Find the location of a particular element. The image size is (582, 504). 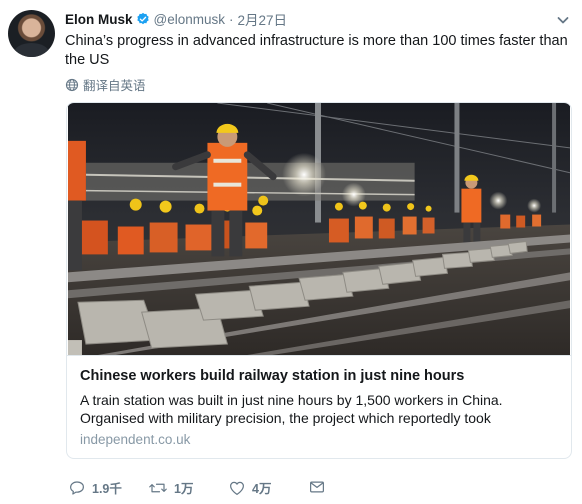

card-domain: independent.co.uk is located at coordinates (135, 439).